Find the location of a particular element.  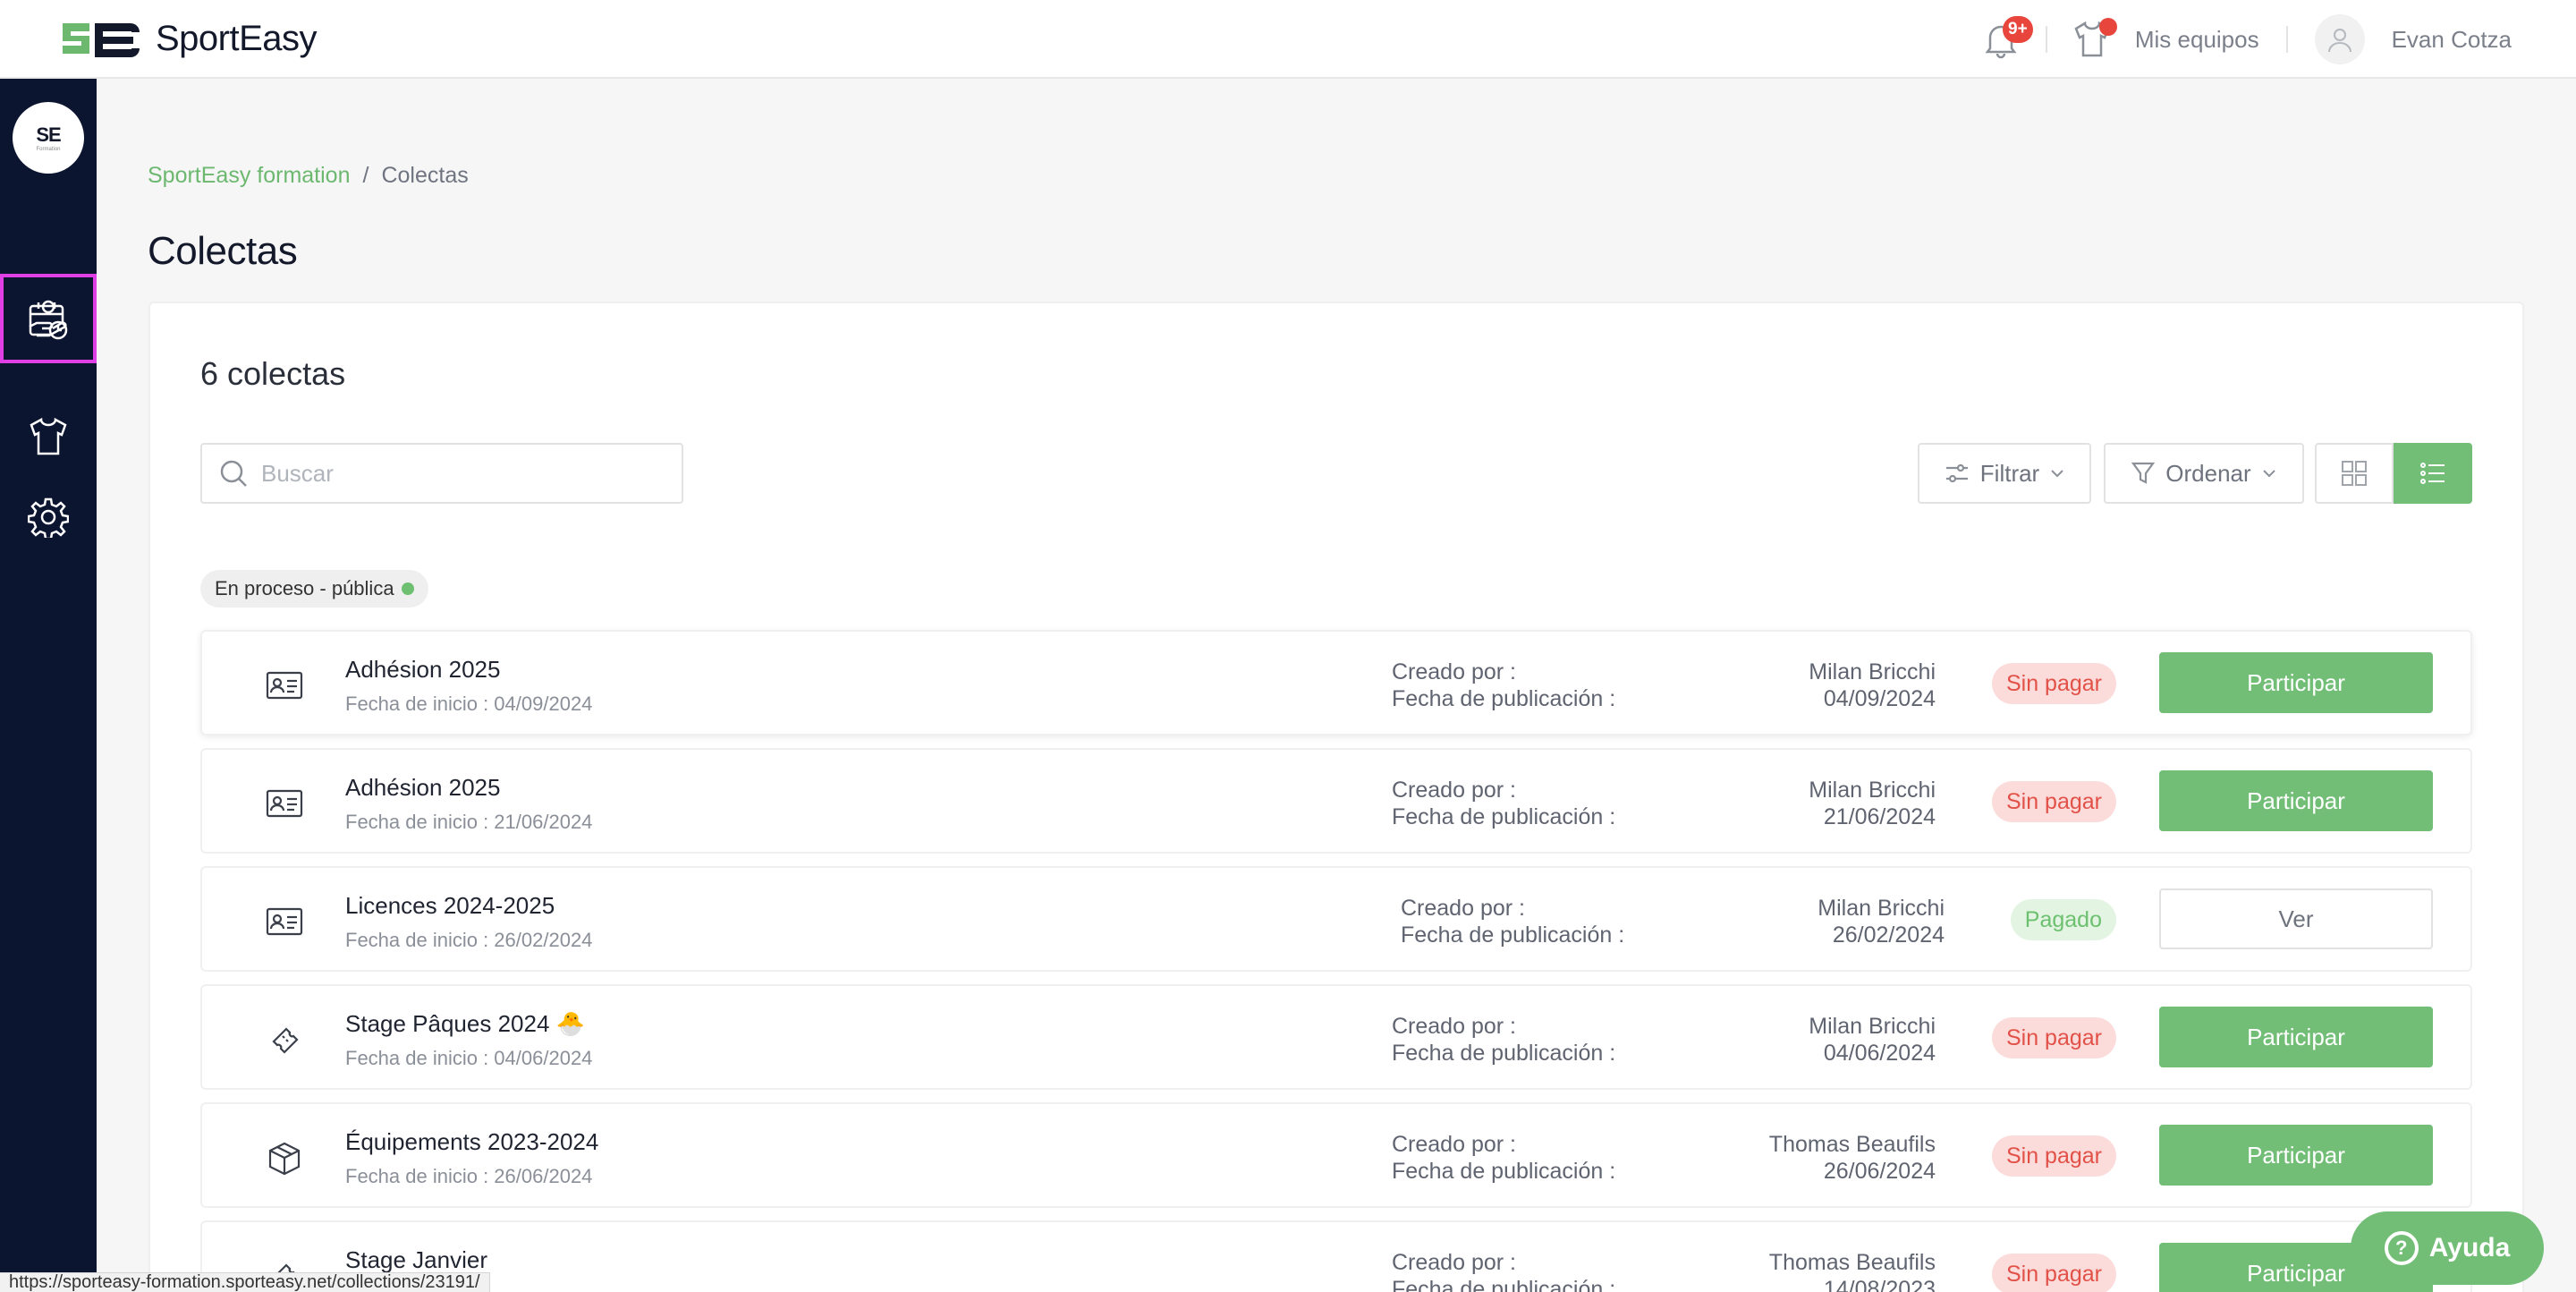

status-badge: Pagado is located at coordinates (2063, 920).